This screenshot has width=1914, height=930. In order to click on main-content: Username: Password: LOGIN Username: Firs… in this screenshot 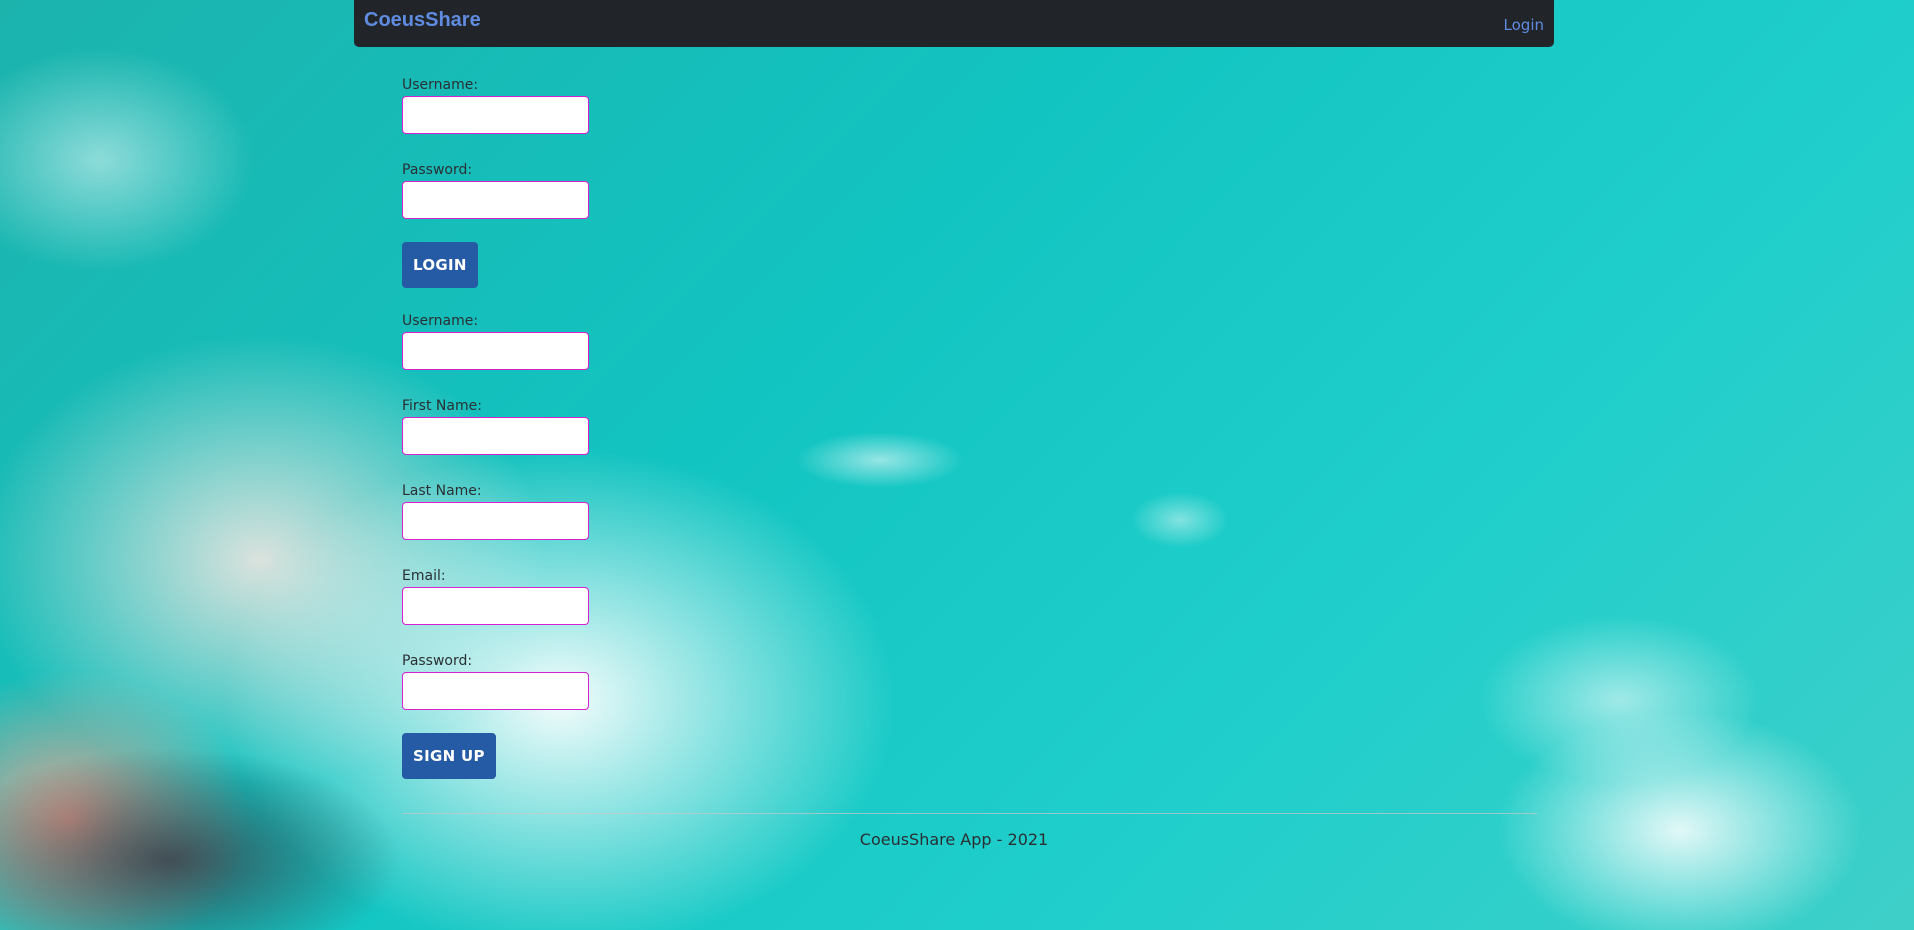, I will do `click(495, 427)`.